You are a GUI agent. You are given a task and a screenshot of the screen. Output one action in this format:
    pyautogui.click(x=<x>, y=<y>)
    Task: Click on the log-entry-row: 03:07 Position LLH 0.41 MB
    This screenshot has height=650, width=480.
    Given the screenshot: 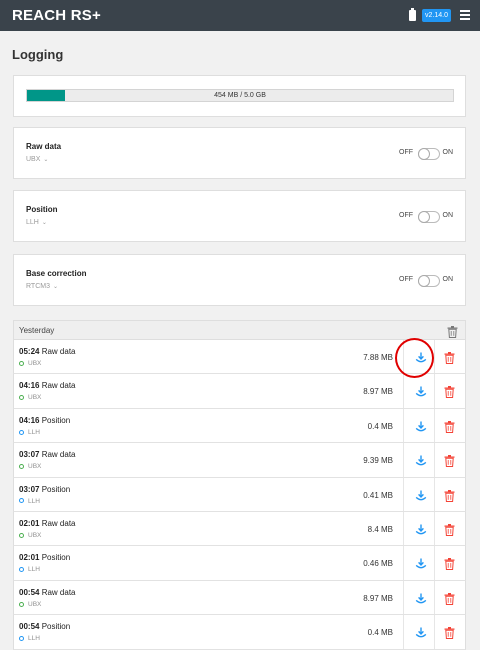 What is the action you would take?
    pyautogui.click(x=239, y=494)
    